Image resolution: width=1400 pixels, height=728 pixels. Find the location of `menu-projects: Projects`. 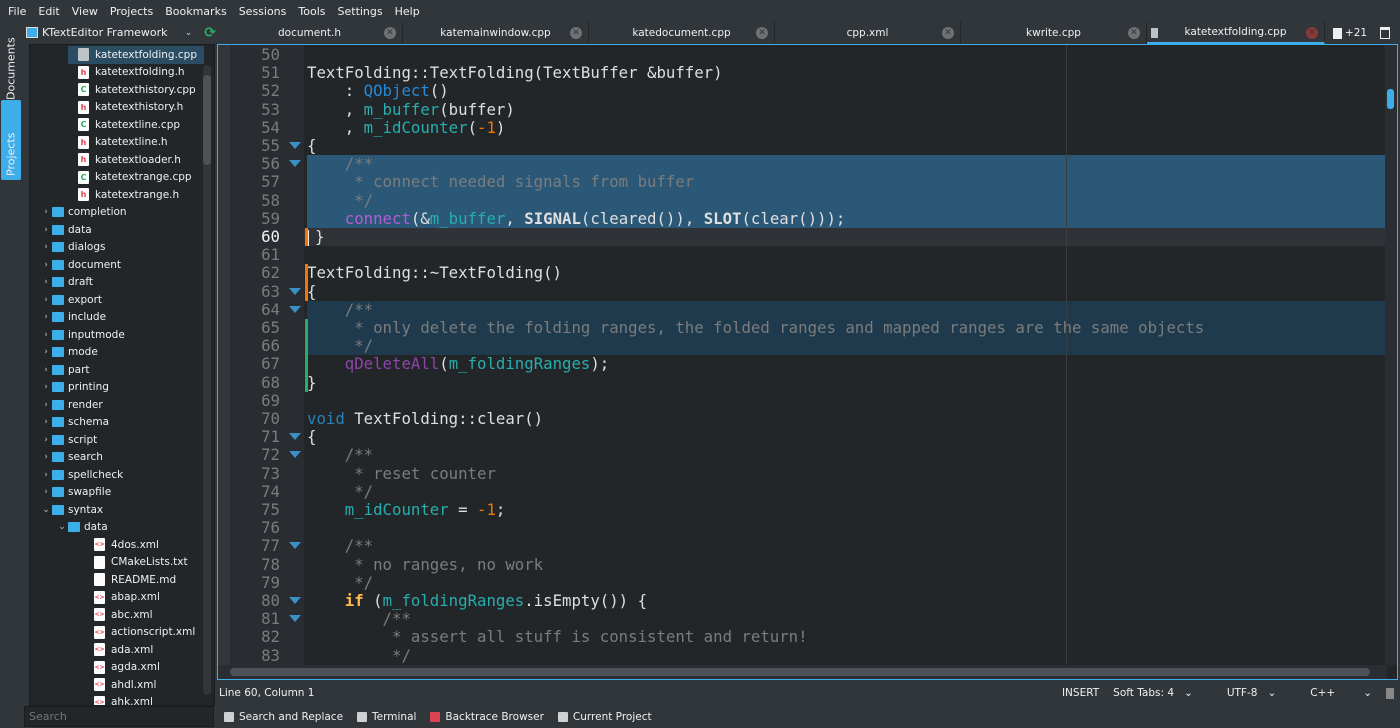

menu-projects: Projects is located at coordinates (131, 11).